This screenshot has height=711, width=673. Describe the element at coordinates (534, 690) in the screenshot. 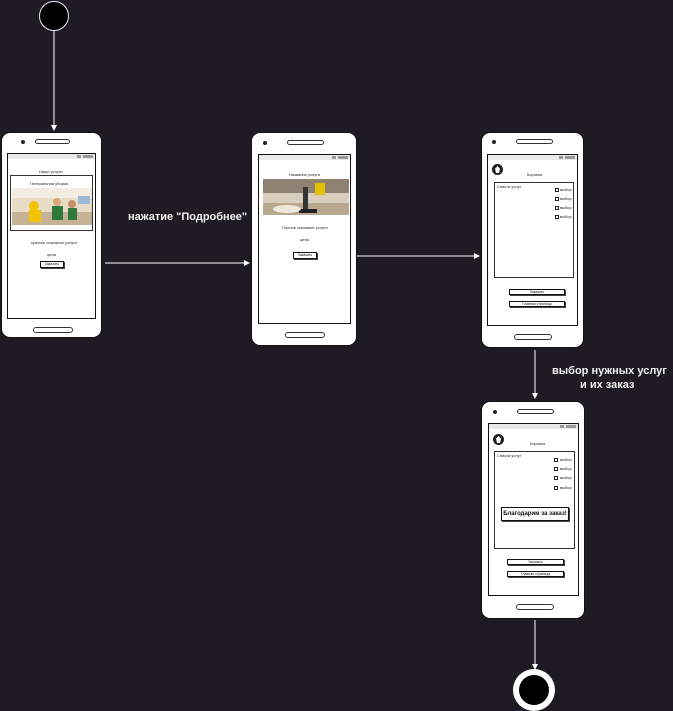

I see `end-node` at that location.